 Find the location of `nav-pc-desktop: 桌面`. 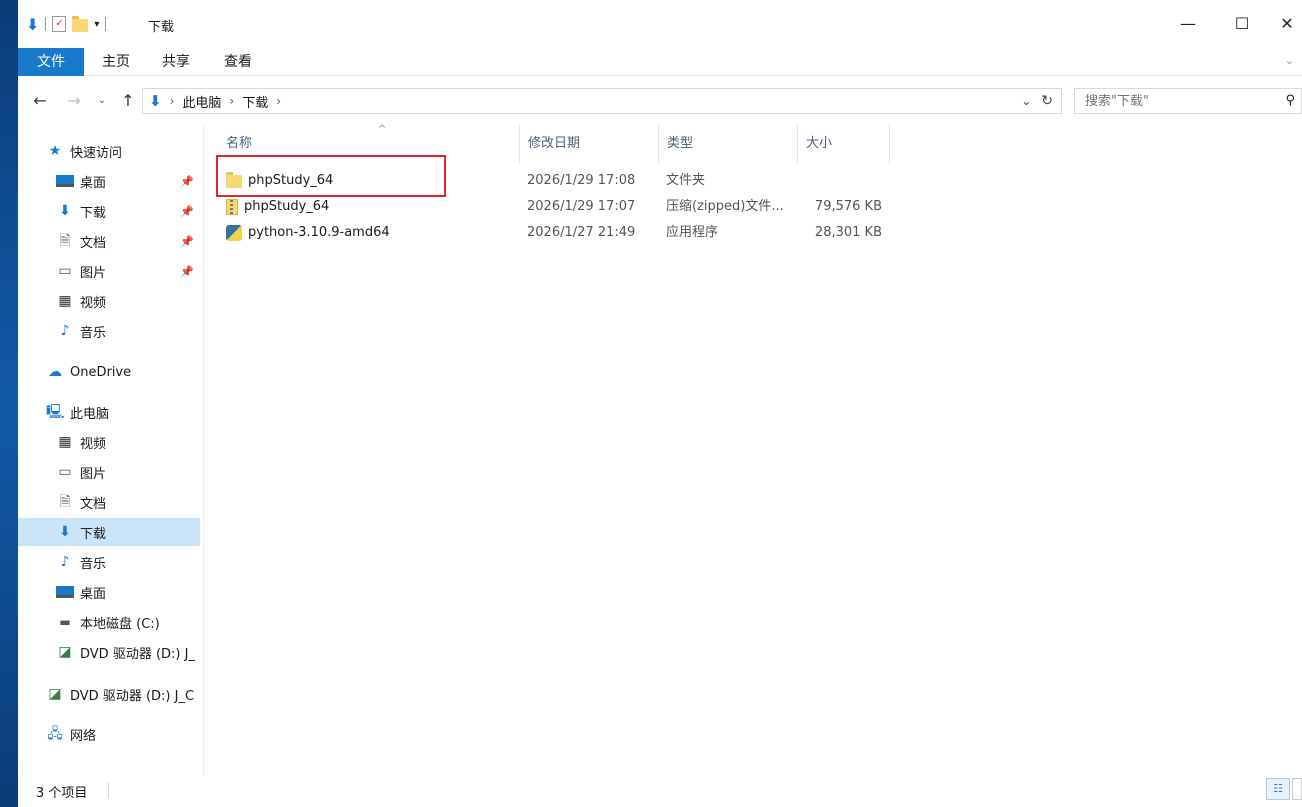

nav-pc-desktop: 桌面 is located at coordinates (109, 592).